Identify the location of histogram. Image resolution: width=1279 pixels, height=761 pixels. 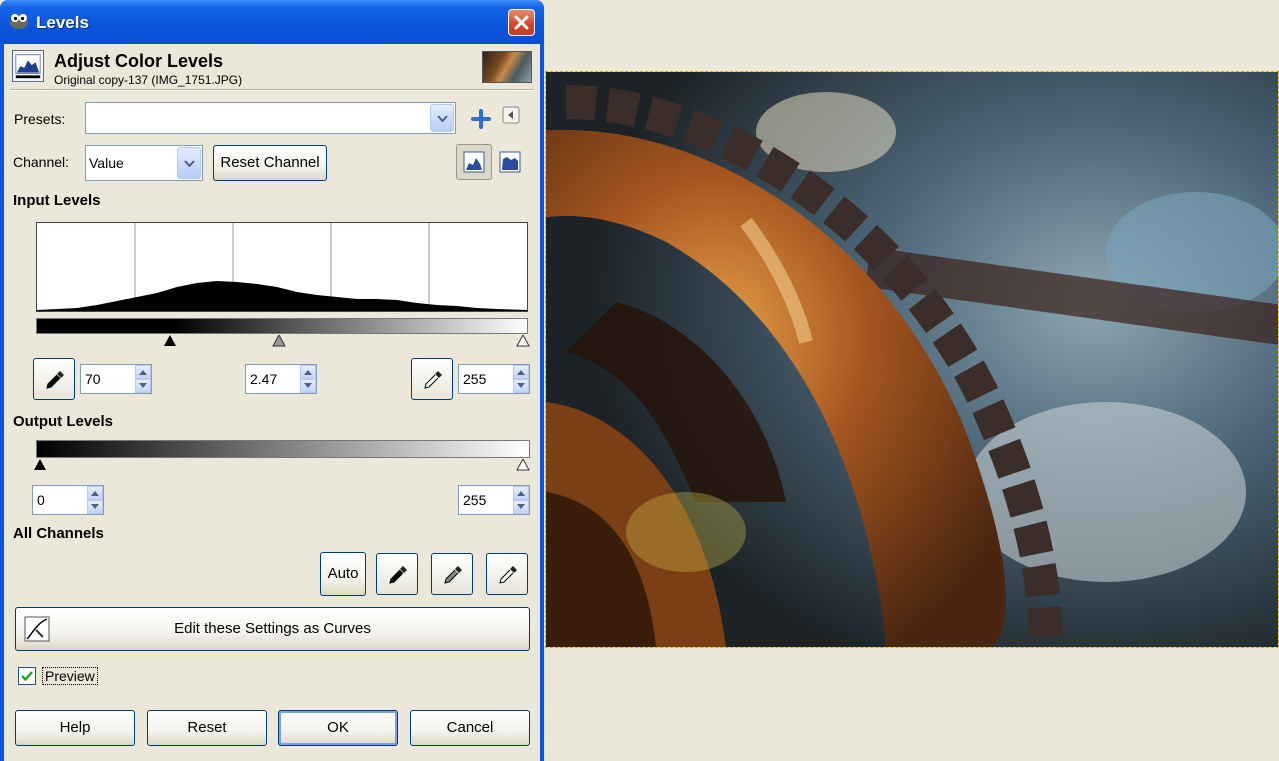
(282, 267).